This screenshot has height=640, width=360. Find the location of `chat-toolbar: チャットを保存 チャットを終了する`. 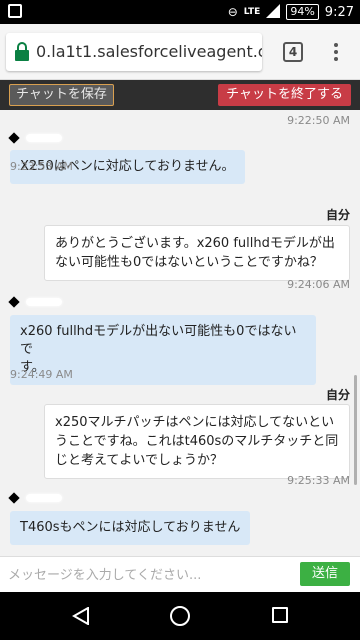

chat-toolbar: チャットを保存 チャットを終了する is located at coordinates (180, 95).